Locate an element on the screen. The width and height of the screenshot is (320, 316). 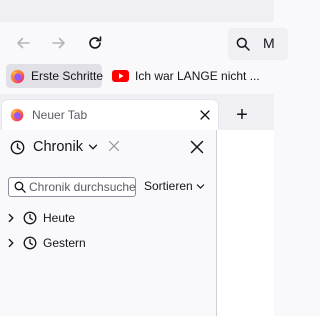
page-content-area is located at coordinates (245, 223).